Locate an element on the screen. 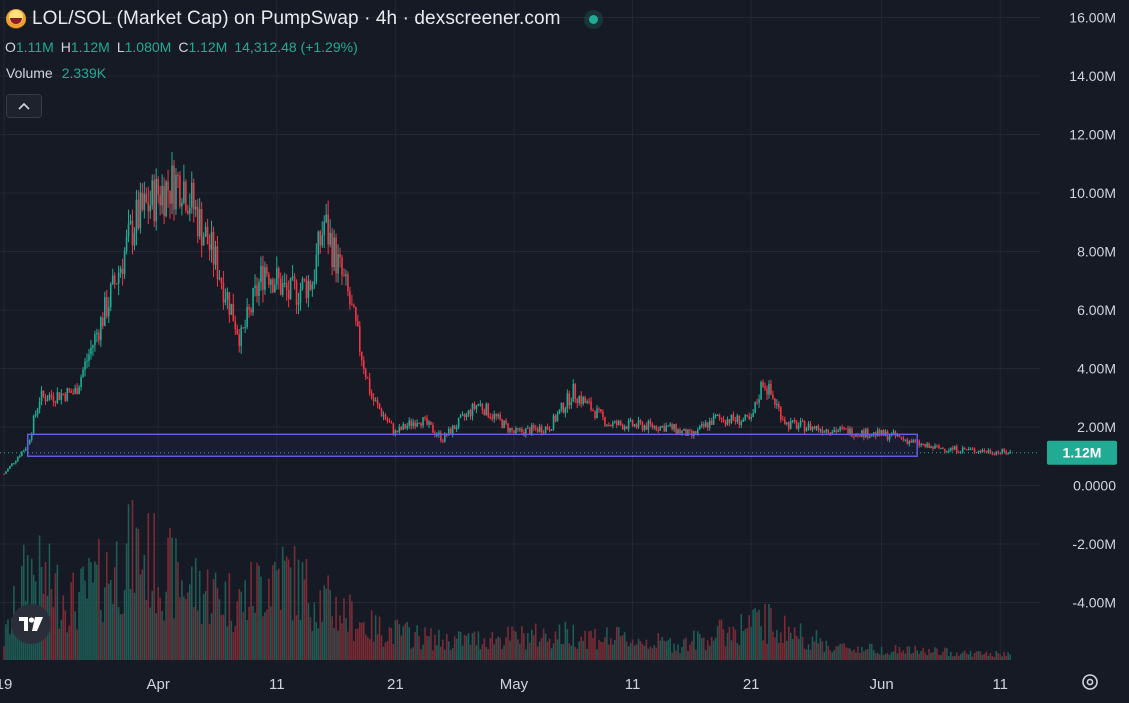 This screenshot has height=703, width=1129. tradingview-logo-button is located at coordinates (31, 624).